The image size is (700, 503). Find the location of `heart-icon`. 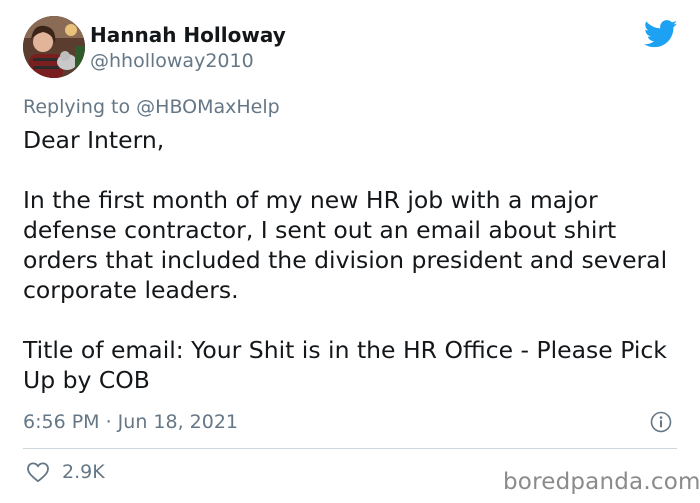

heart-icon is located at coordinates (38, 472).